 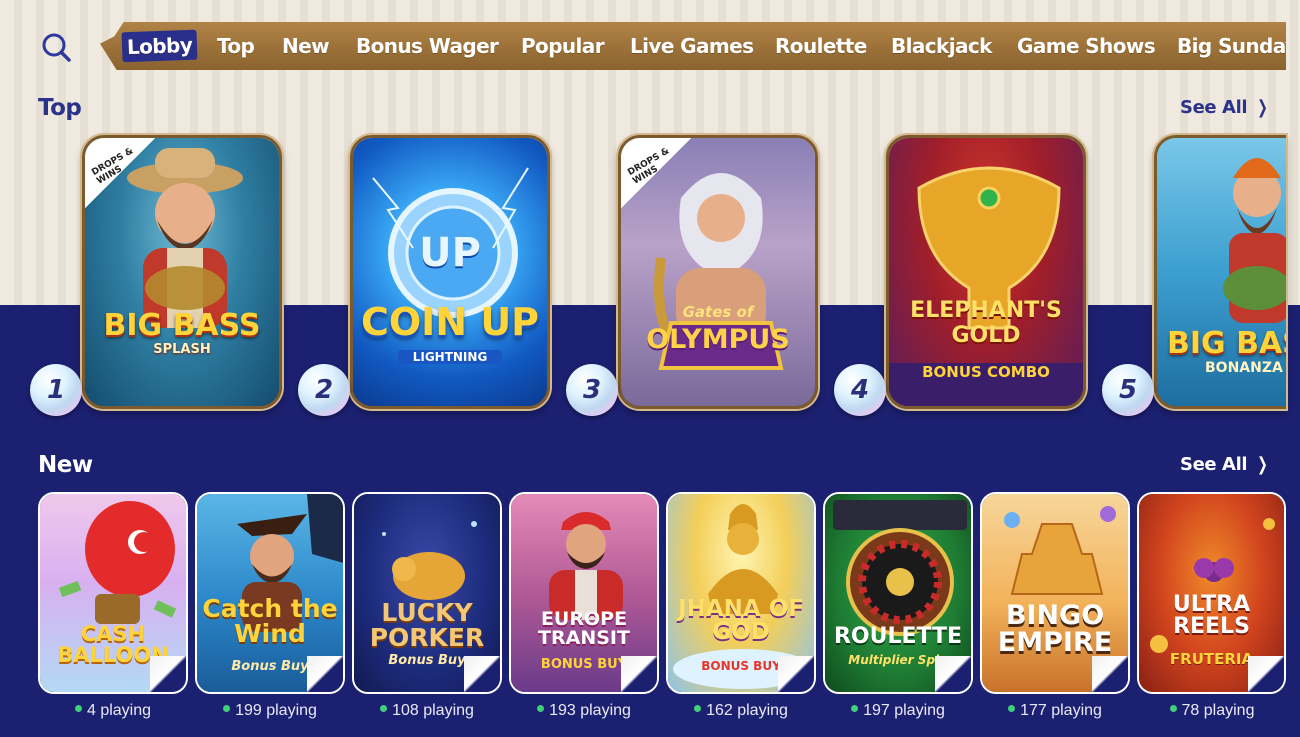 What do you see at coordinates (427, 46) in the screenshot?
I see `nav-tab-bonus-wager: Bonus Wager` at bounding box center [427, 46].